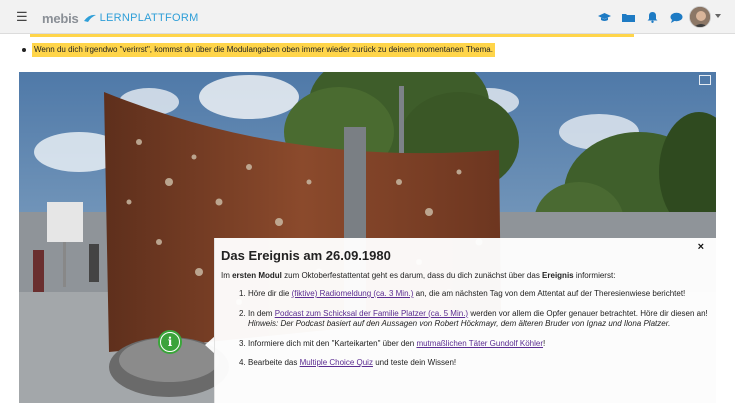 The height and width of the screenshot is (403, 735). I want to click on item-text-pre: Höre dir die, so click(270, 293).